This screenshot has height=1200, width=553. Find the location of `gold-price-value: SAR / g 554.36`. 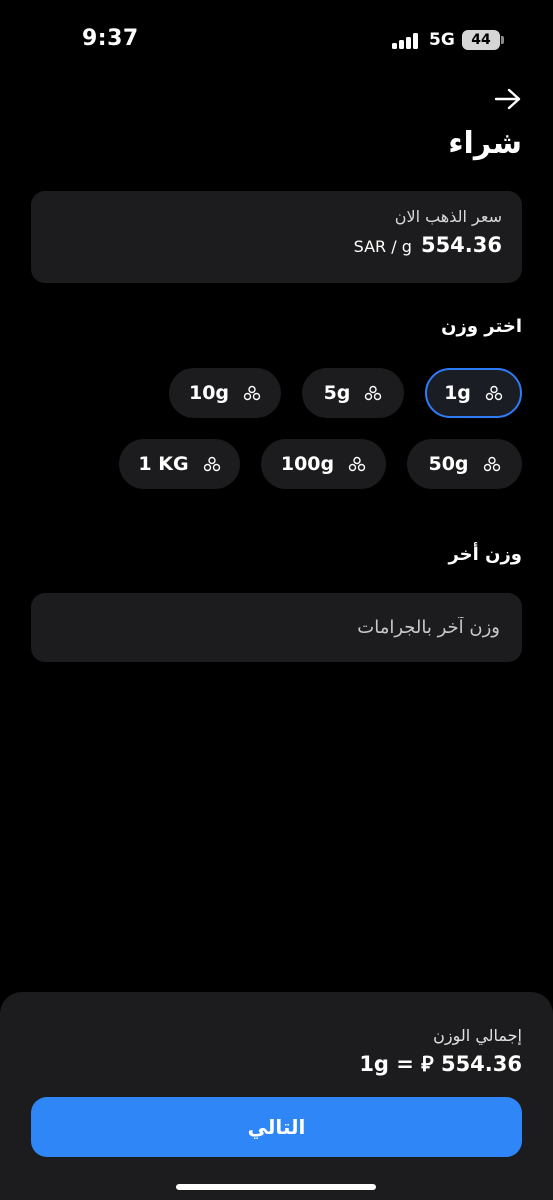

gold-price-value: SAR / g 554.36 is located at coordinates (428, 245).